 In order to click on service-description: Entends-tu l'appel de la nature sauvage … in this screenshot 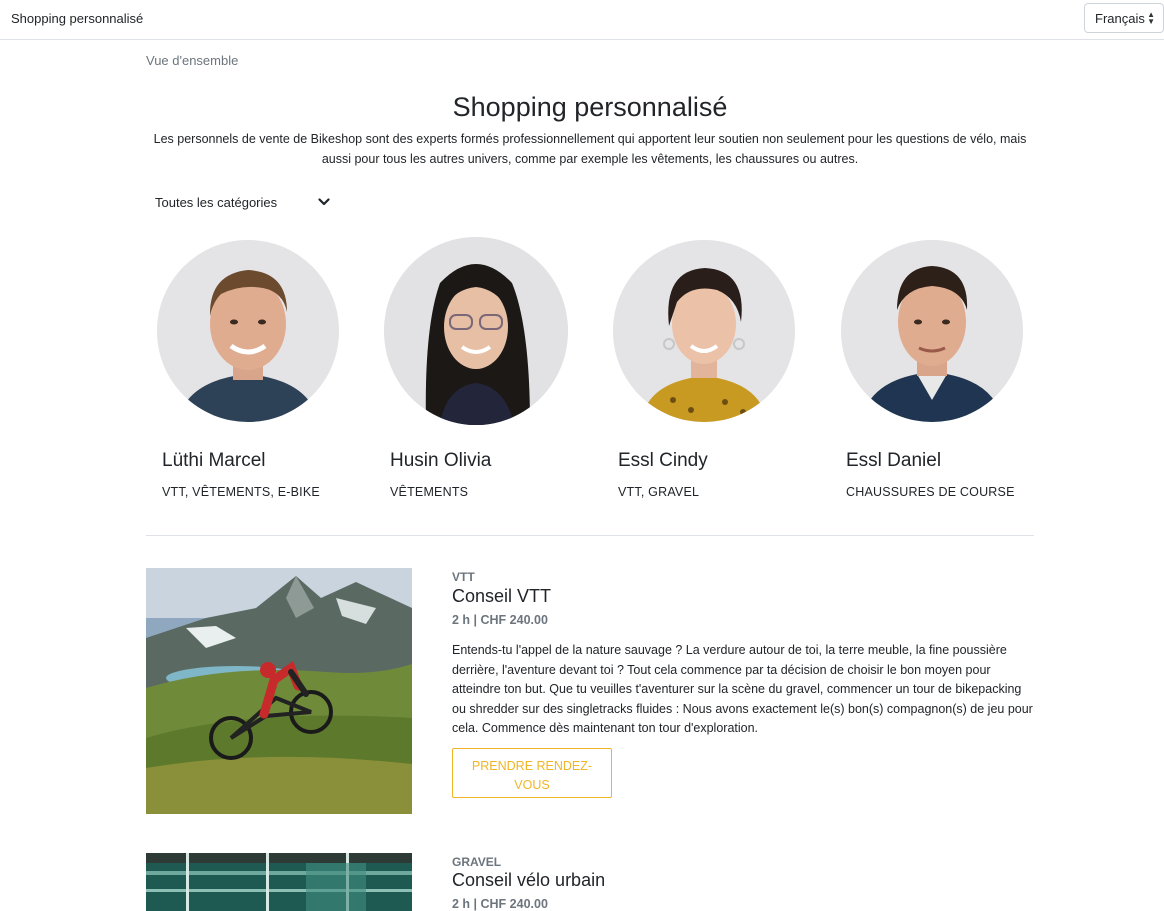, I will do `click(742, 689)`.